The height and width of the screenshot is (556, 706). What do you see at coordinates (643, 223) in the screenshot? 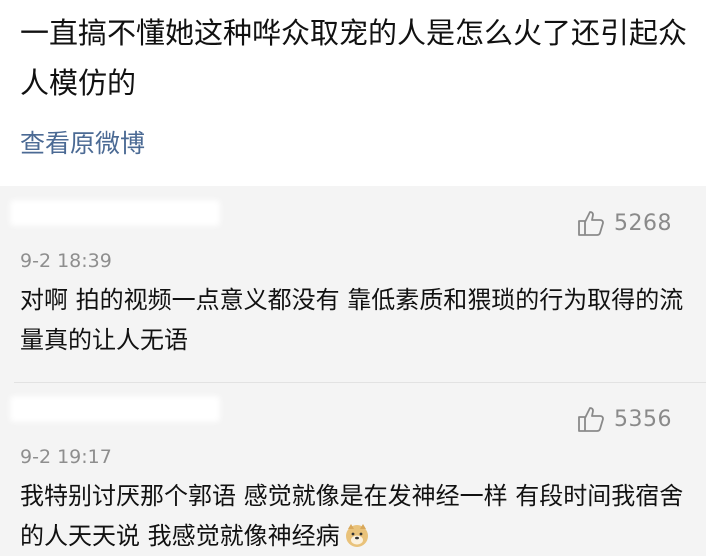
I see `like-count: 5268` at bounding box center [643, 223].